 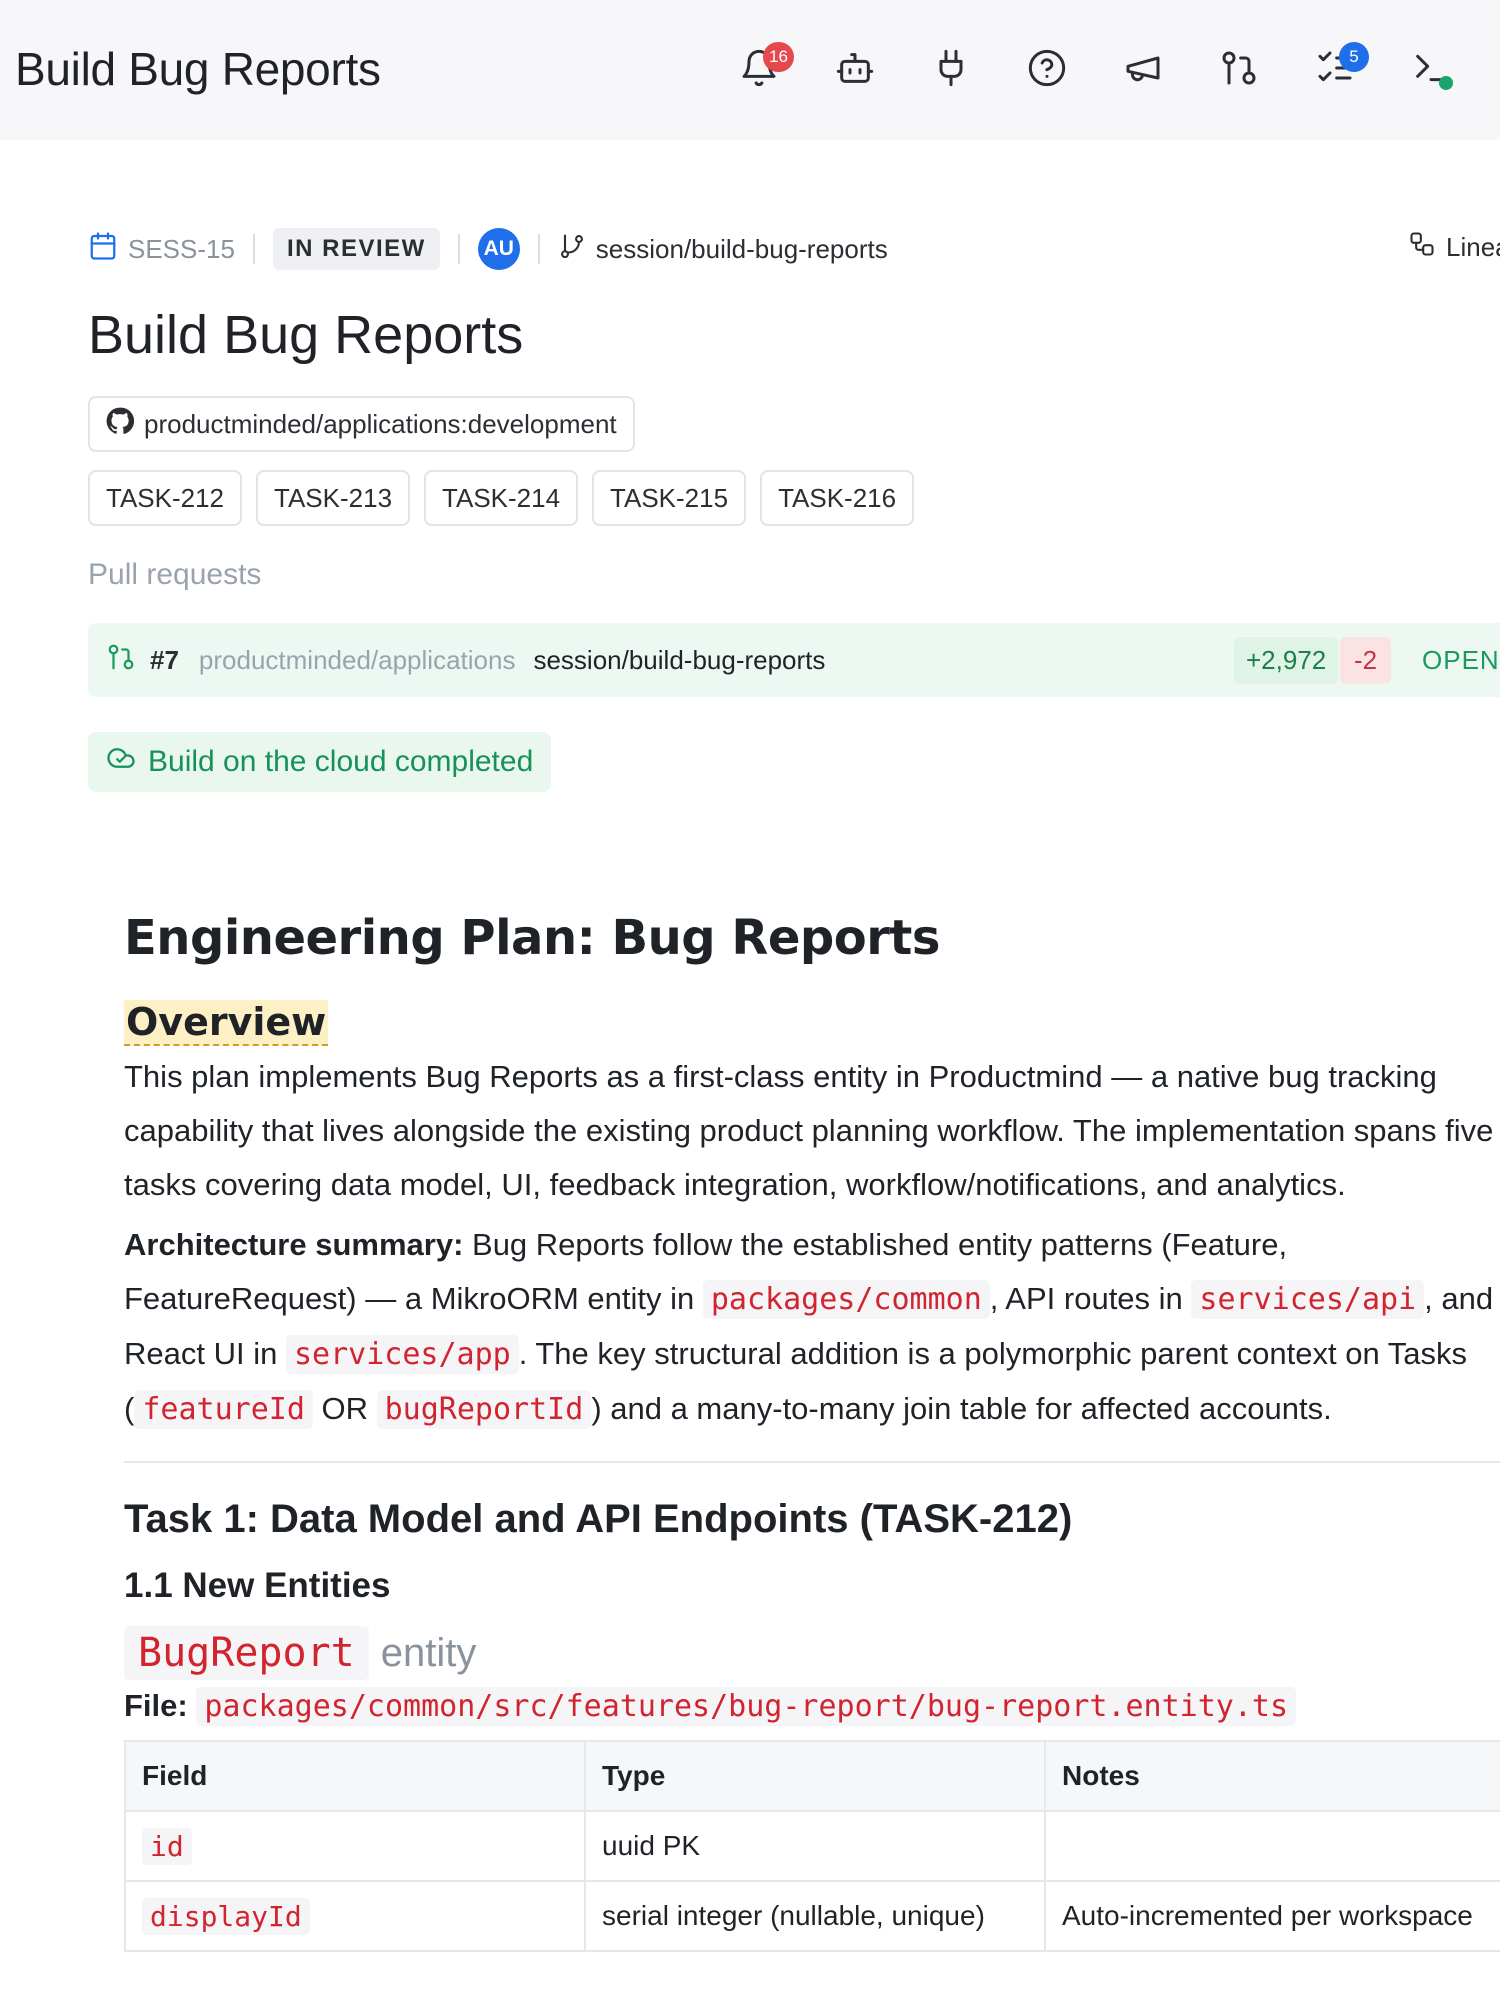 What do you see at coordinates (760, 70) in the screenshot?
I see `notifications-button: 16` at bounding box center [760, 70].